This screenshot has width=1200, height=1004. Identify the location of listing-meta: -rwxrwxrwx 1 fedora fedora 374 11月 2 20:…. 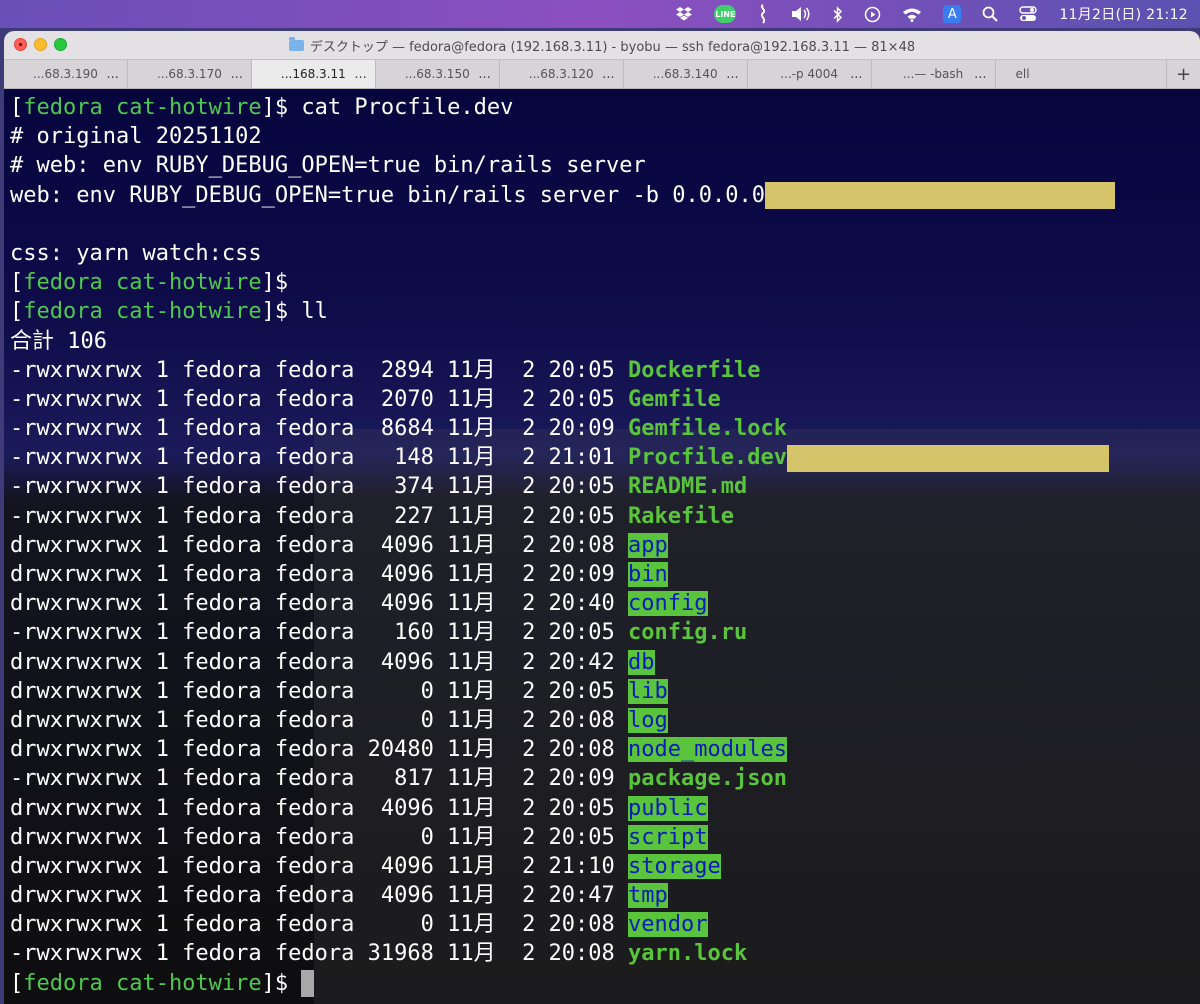
(319, 487).